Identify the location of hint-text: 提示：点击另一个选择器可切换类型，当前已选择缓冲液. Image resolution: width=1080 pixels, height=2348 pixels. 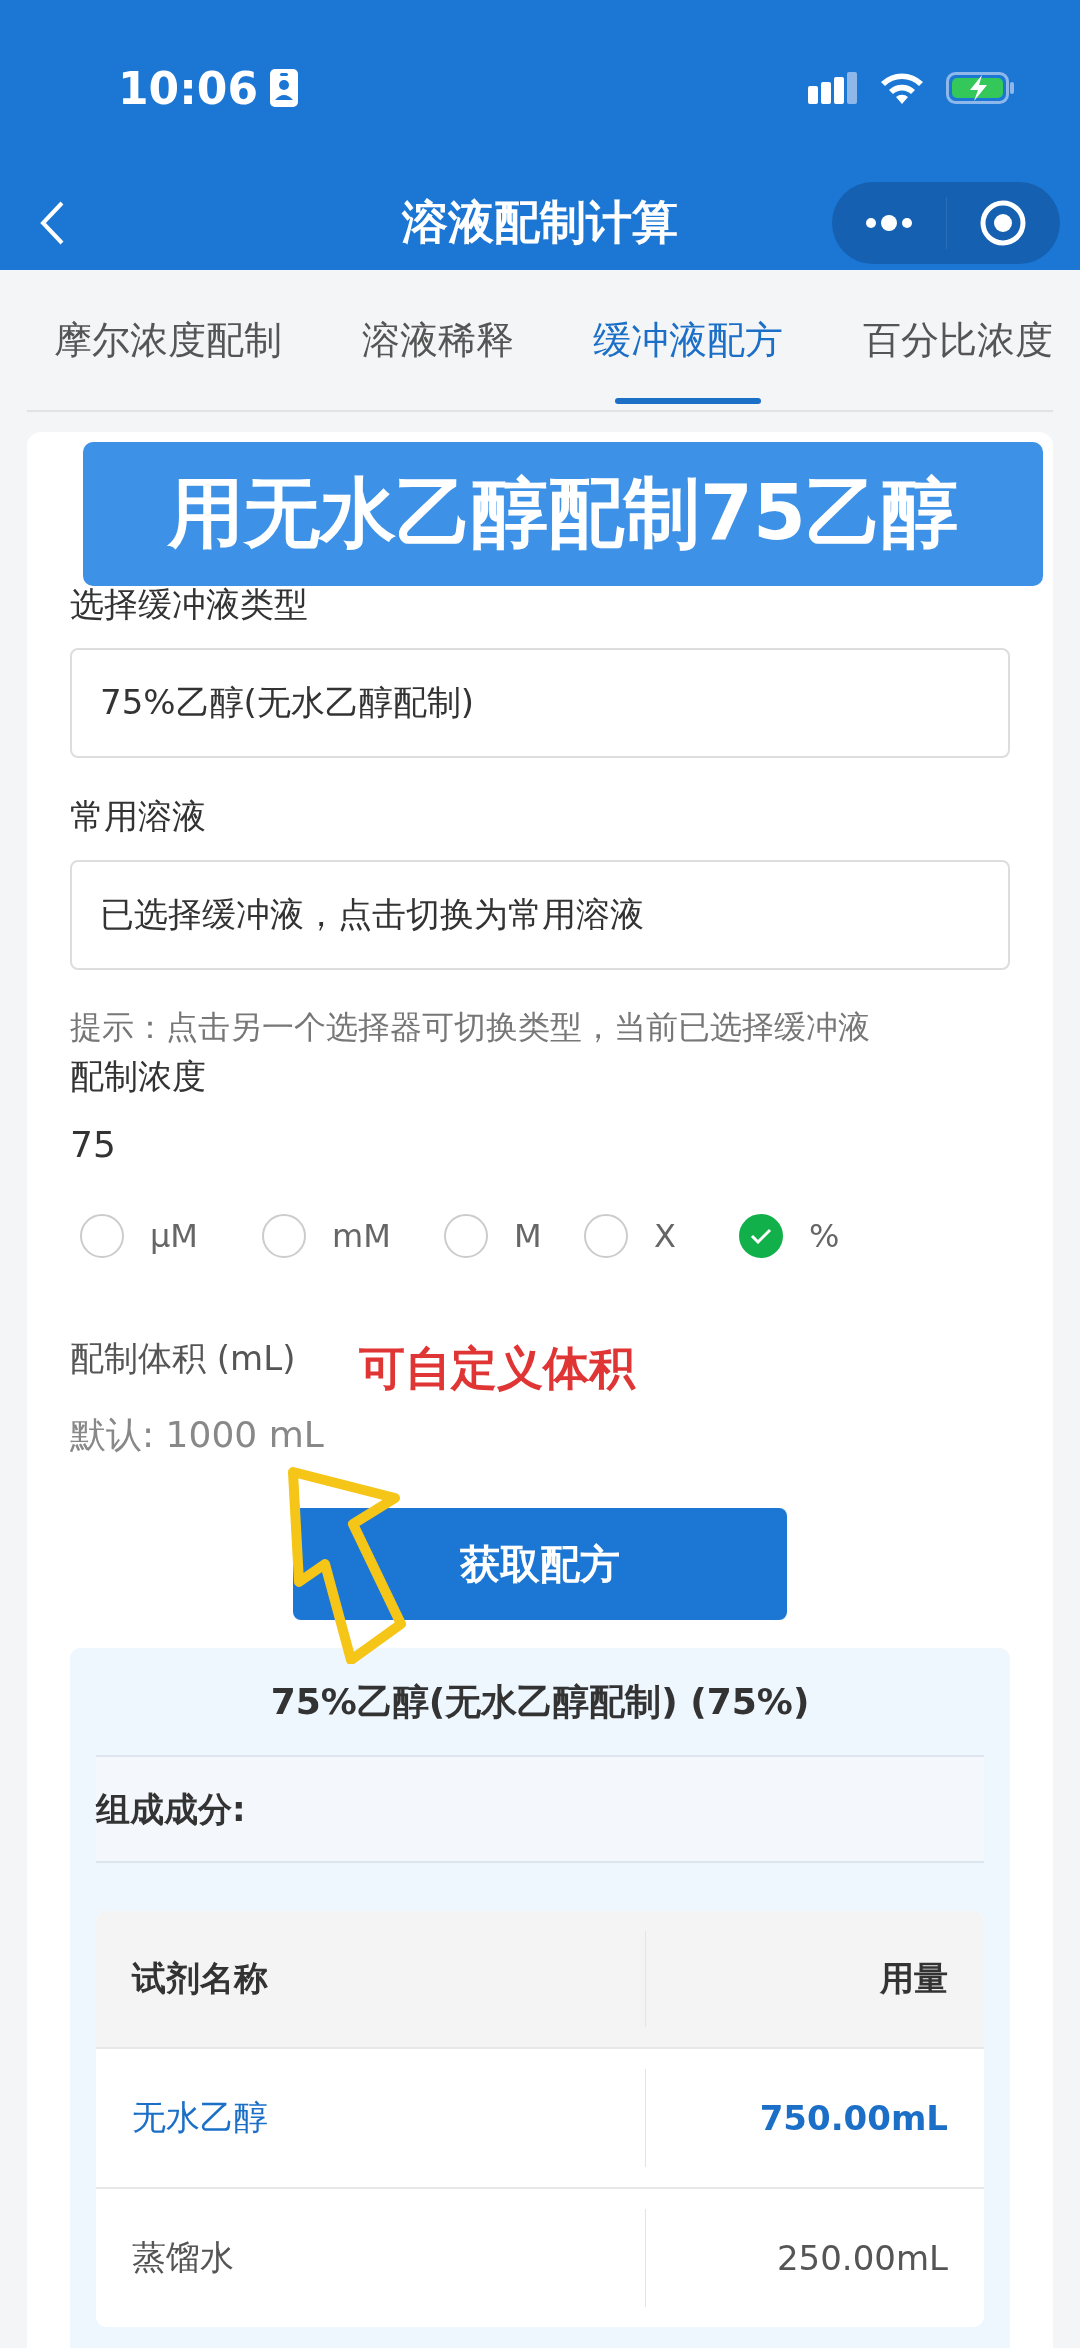
(470, 1027).